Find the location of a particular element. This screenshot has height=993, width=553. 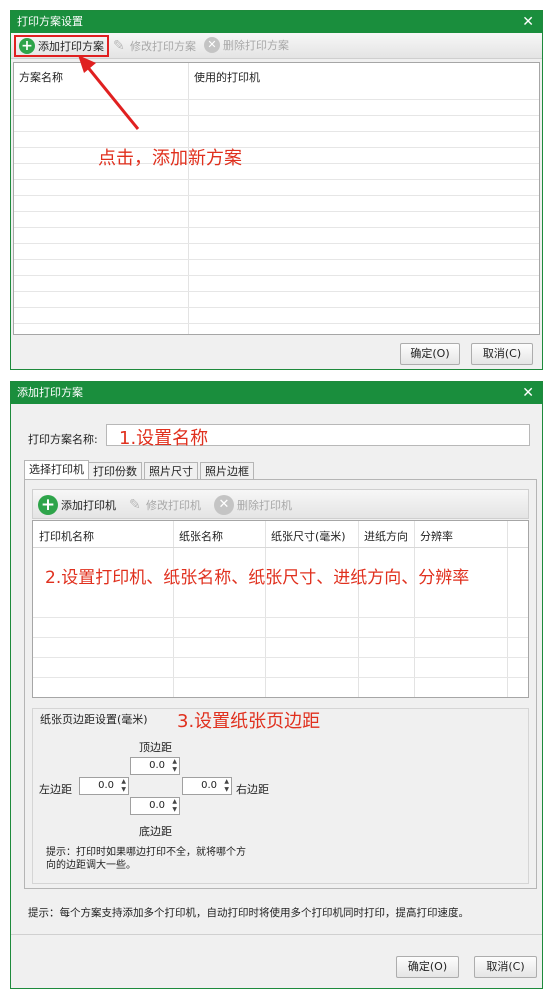

column-header-printer: 使用的打印机 is located at coordinates (227, 77).